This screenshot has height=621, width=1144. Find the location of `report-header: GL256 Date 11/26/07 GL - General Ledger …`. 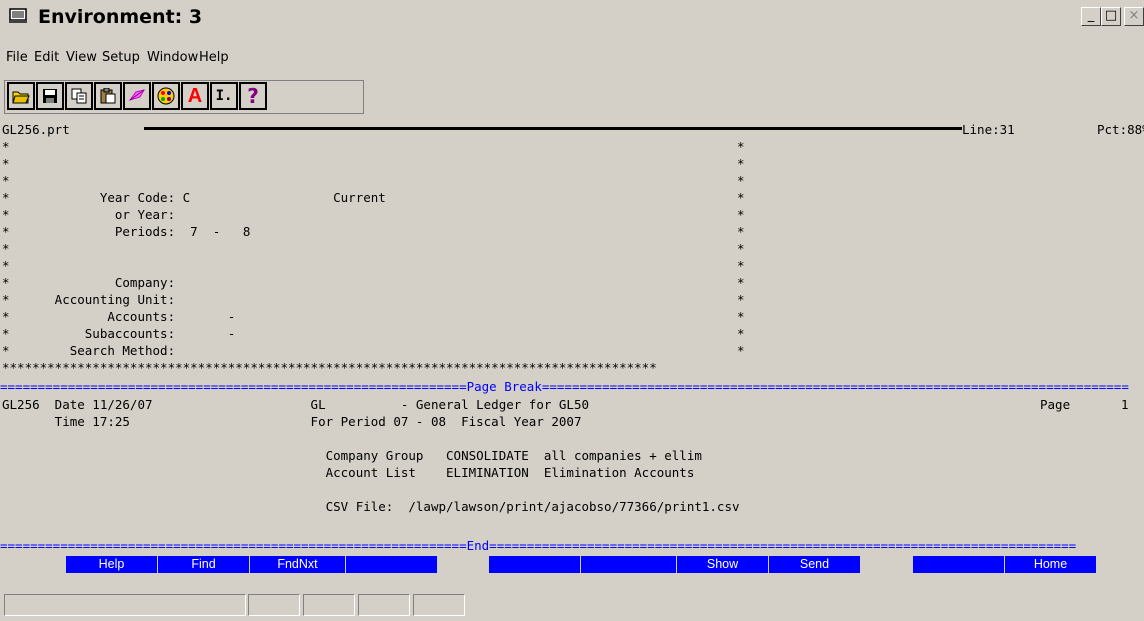

report-header: GL256 Date 11/26/07 GL - General Ledger … is located at coordinates (371, 455).